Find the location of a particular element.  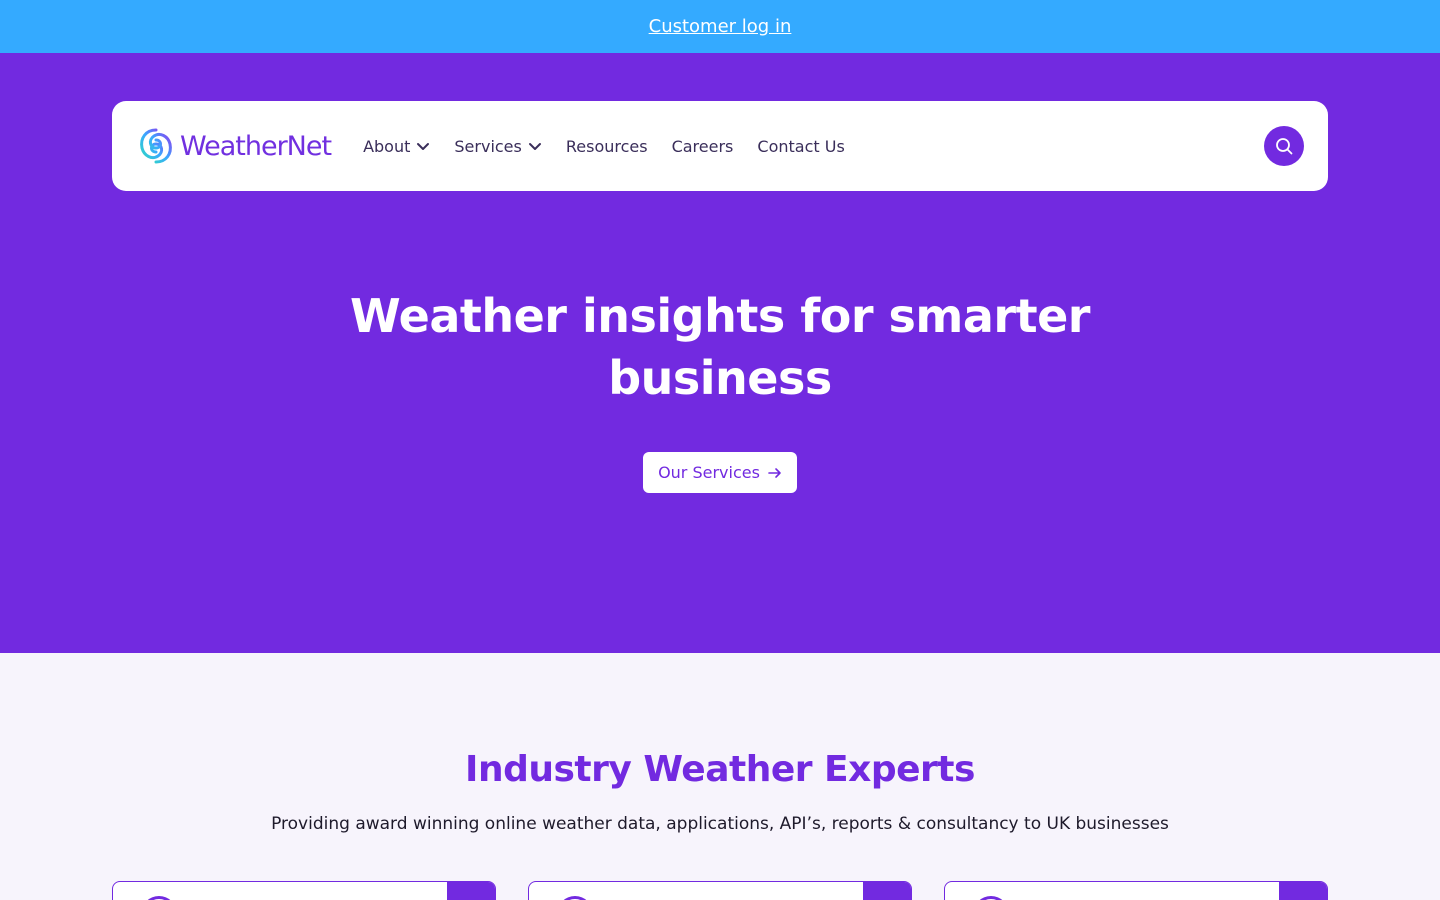

customer-login-link: Customer log in is located at coordinates (720, 26).